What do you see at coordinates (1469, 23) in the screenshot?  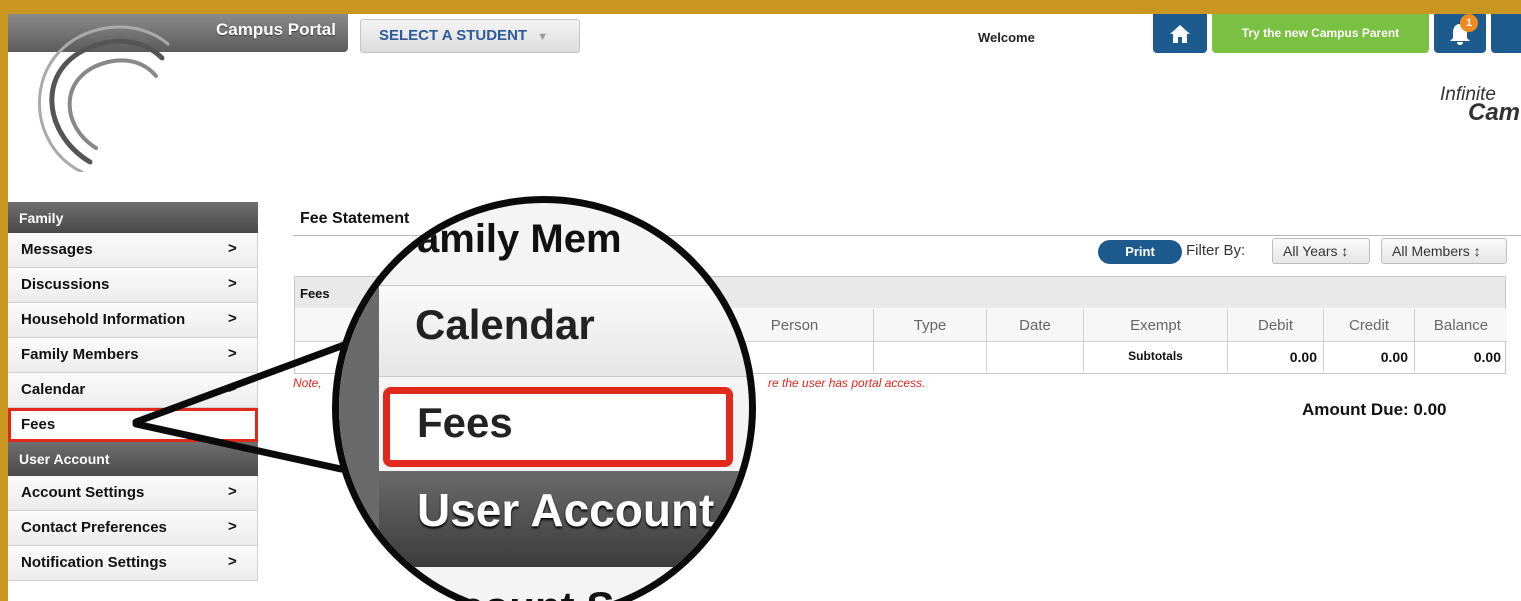 I see `notification-count-badge: 1` at bounding box center [1469, 23].